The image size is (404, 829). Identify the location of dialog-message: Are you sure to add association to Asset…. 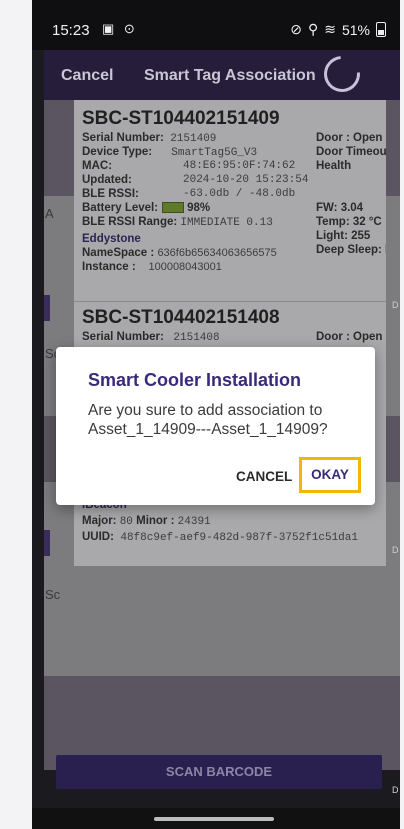
(208, 420).